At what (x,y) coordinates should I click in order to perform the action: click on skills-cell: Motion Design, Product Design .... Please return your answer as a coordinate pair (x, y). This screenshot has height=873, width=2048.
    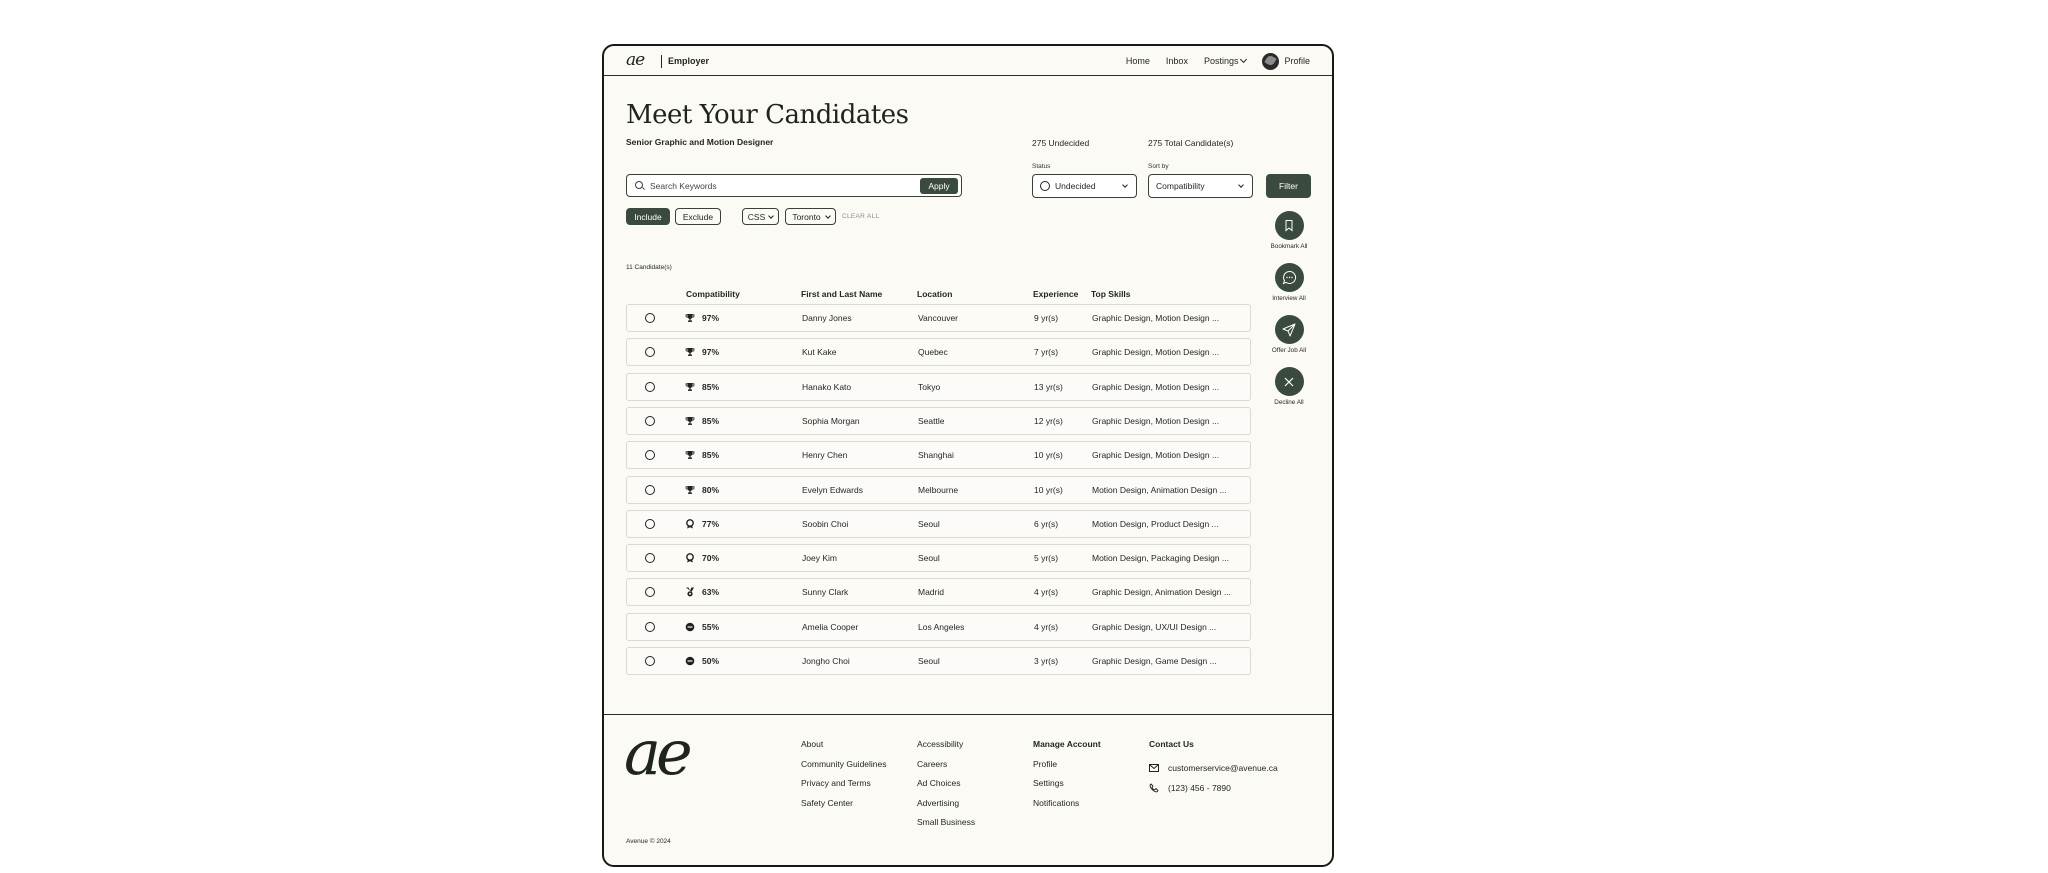
    Looking at the image, I should click on (1155, 523).